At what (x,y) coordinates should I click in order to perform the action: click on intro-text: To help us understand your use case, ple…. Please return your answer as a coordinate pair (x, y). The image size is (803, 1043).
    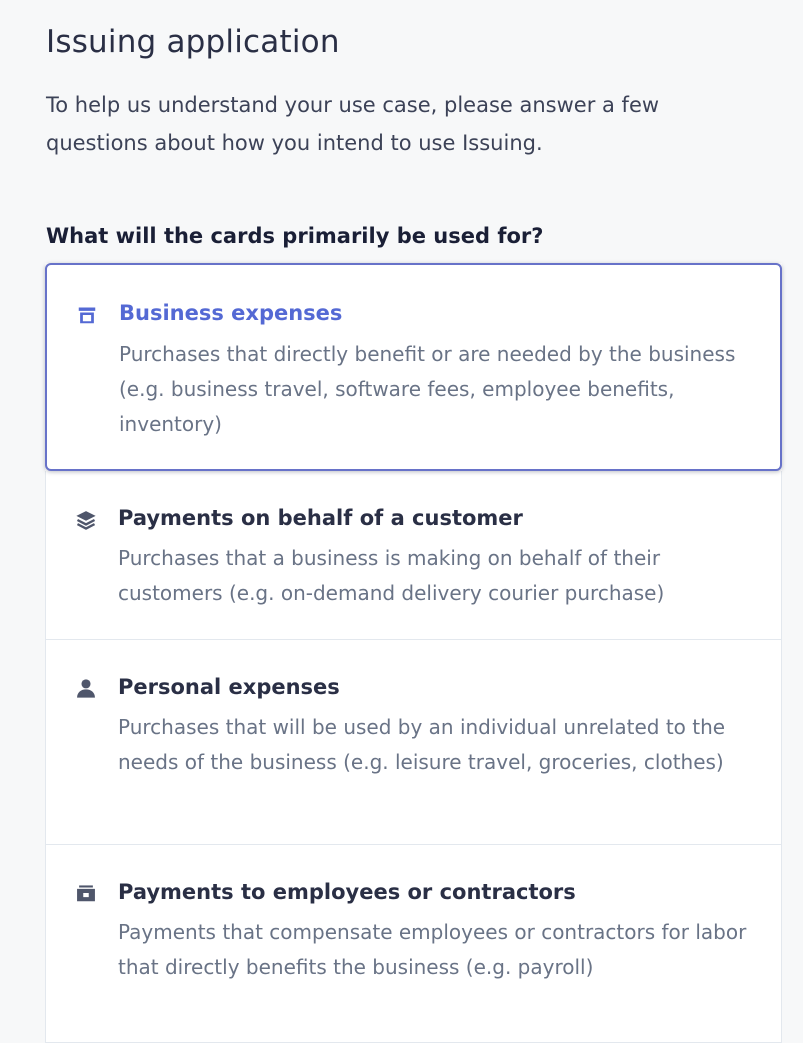
    Looking at the image, I should click on (353, 124).